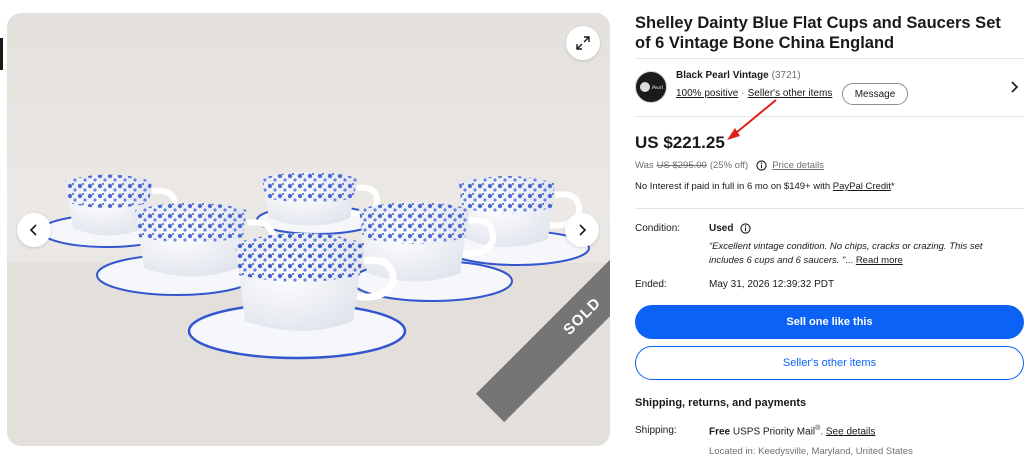  What do you see at coordinates (657, 88) in the screenshot?
I see `svg-text: Pearl` at bounding box center [657, 88].